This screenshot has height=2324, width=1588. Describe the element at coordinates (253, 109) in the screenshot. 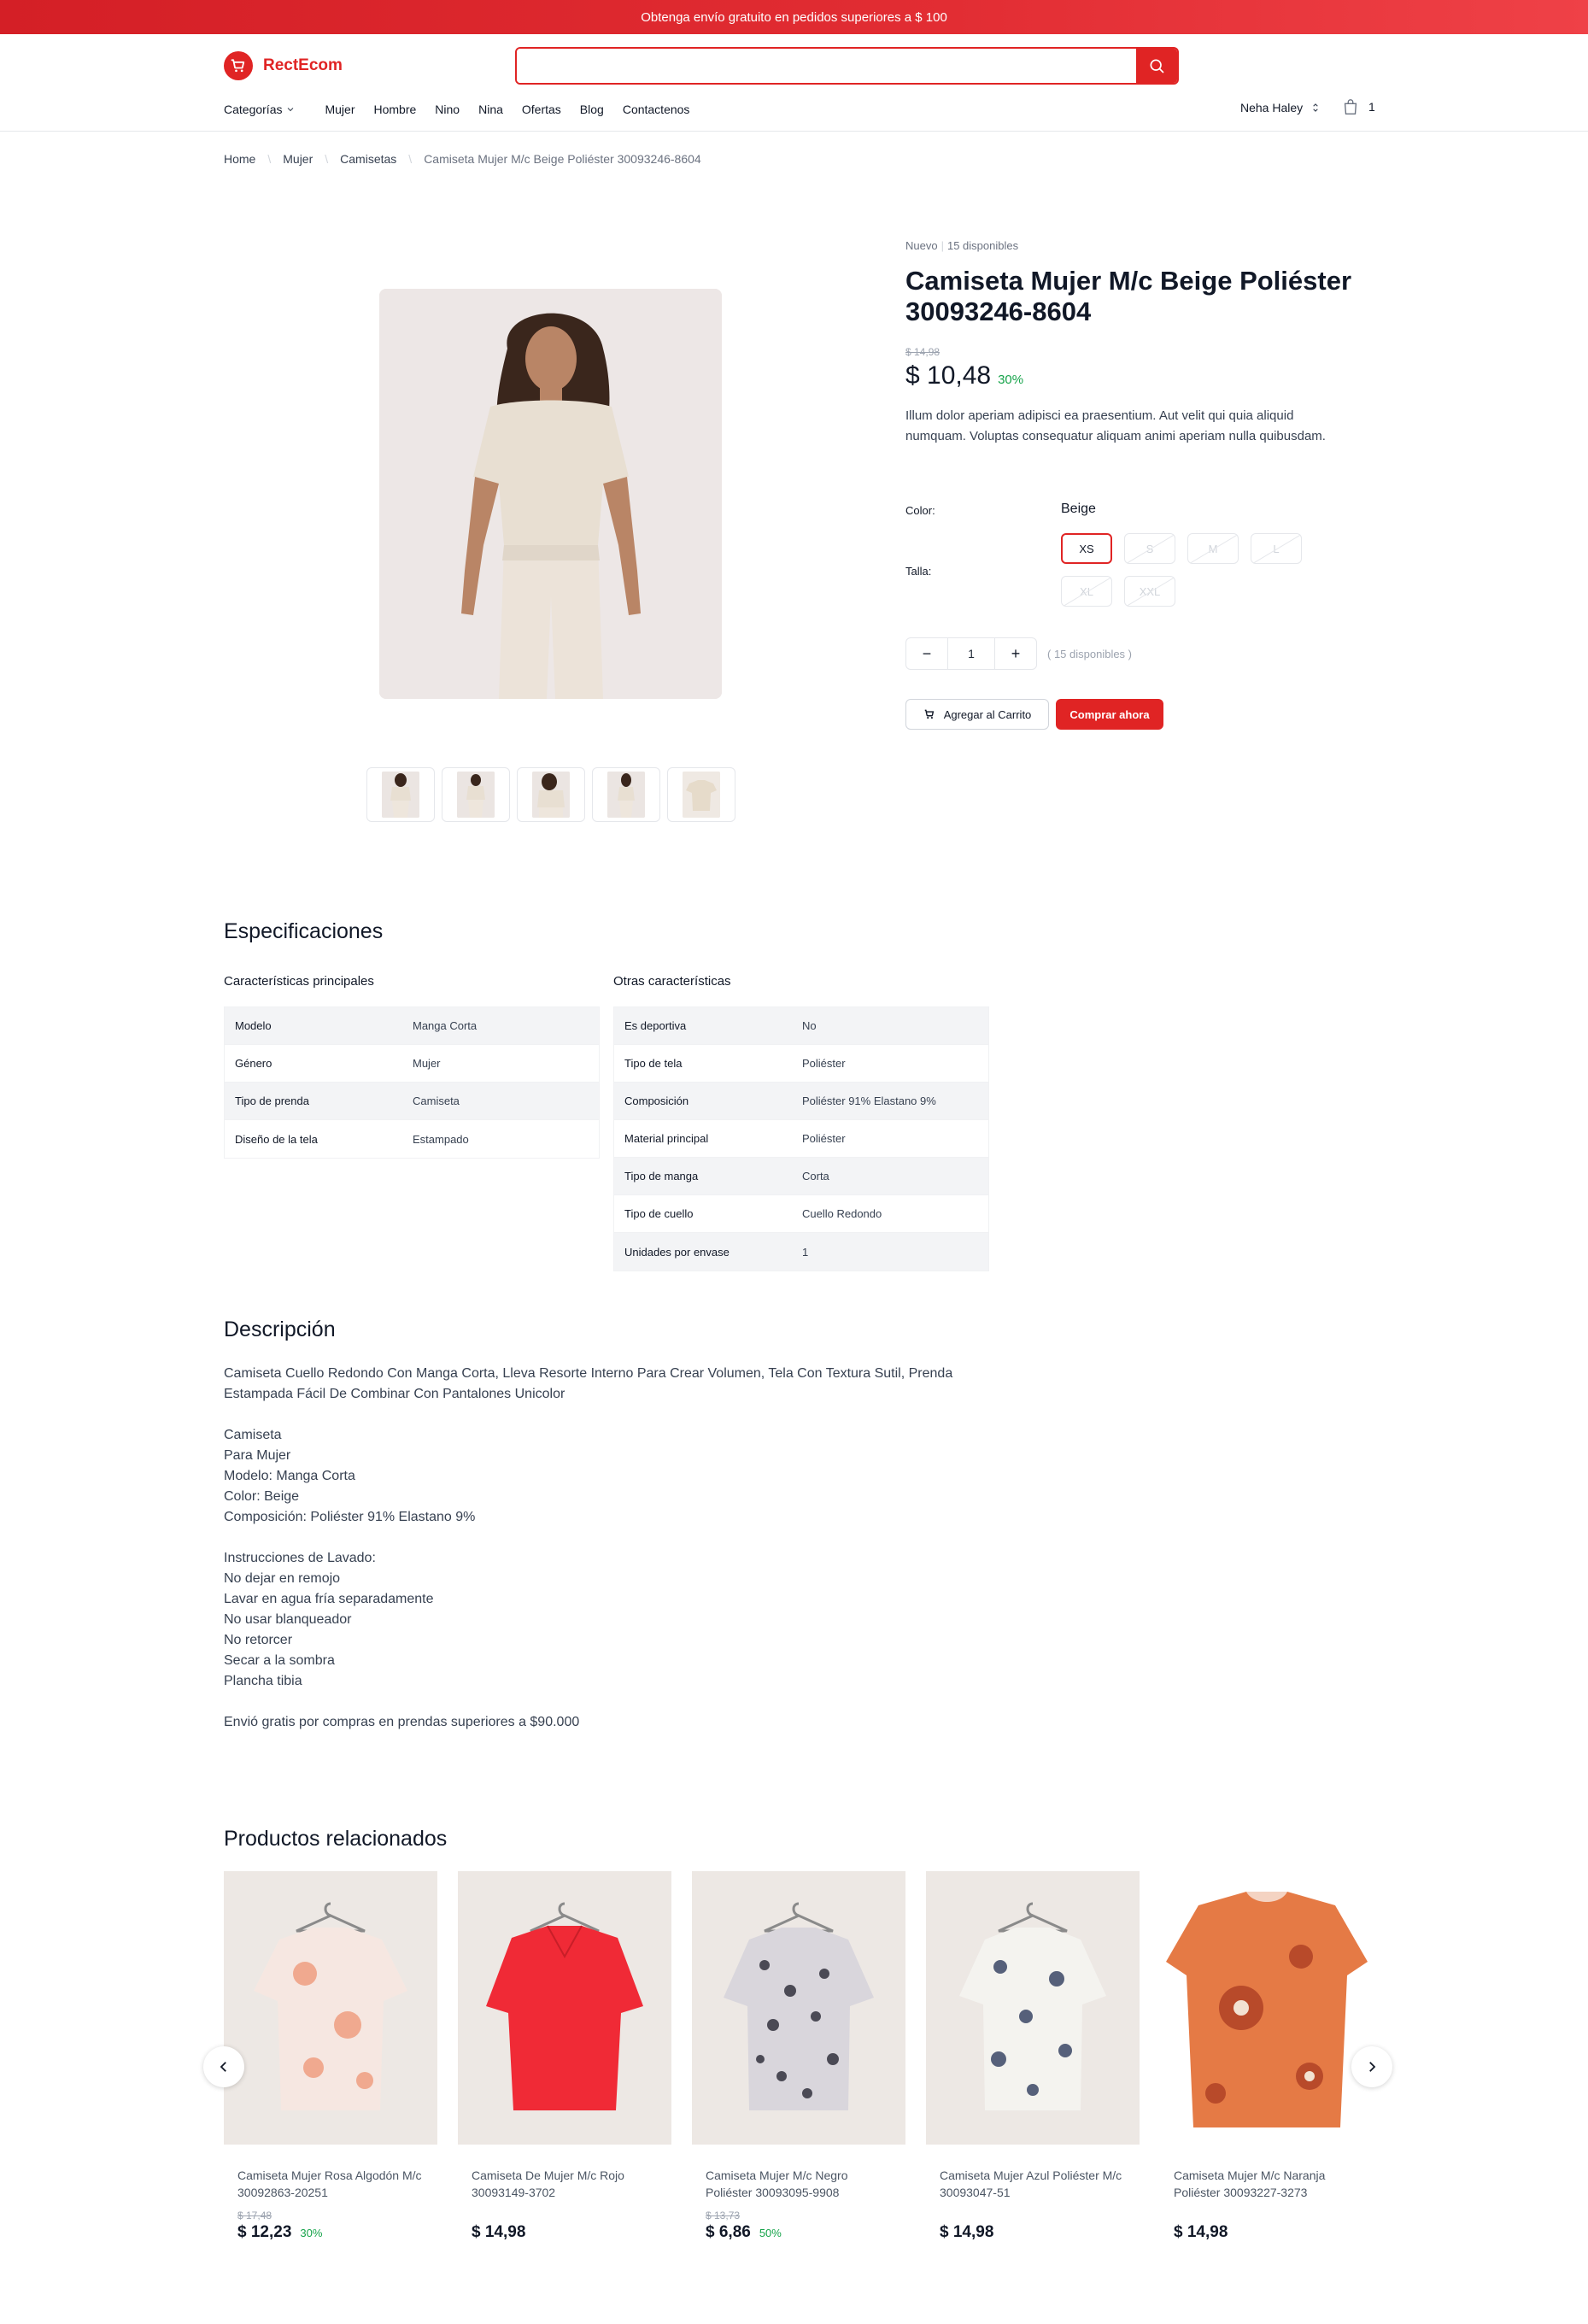

I see `nav-label: Categorías` at that location.